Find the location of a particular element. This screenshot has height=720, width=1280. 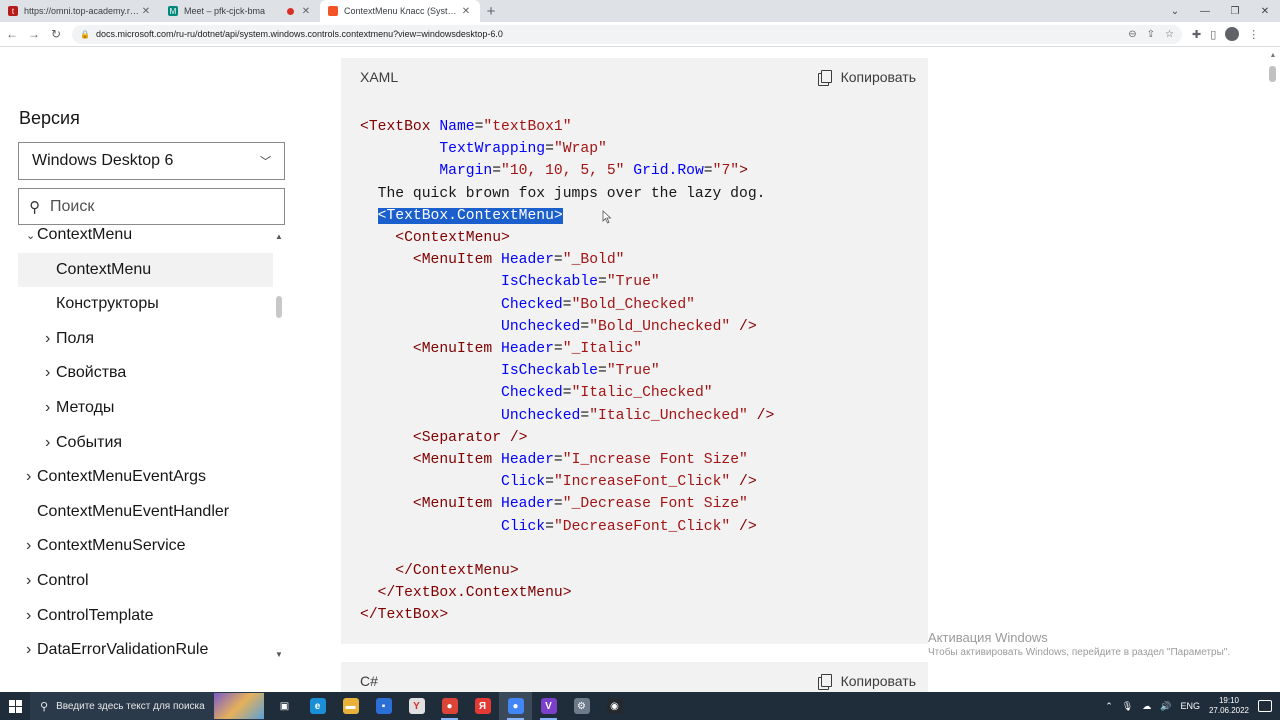

code-line: Click="IncreaseFont_Click" /> is located at coordinates (558, 482).